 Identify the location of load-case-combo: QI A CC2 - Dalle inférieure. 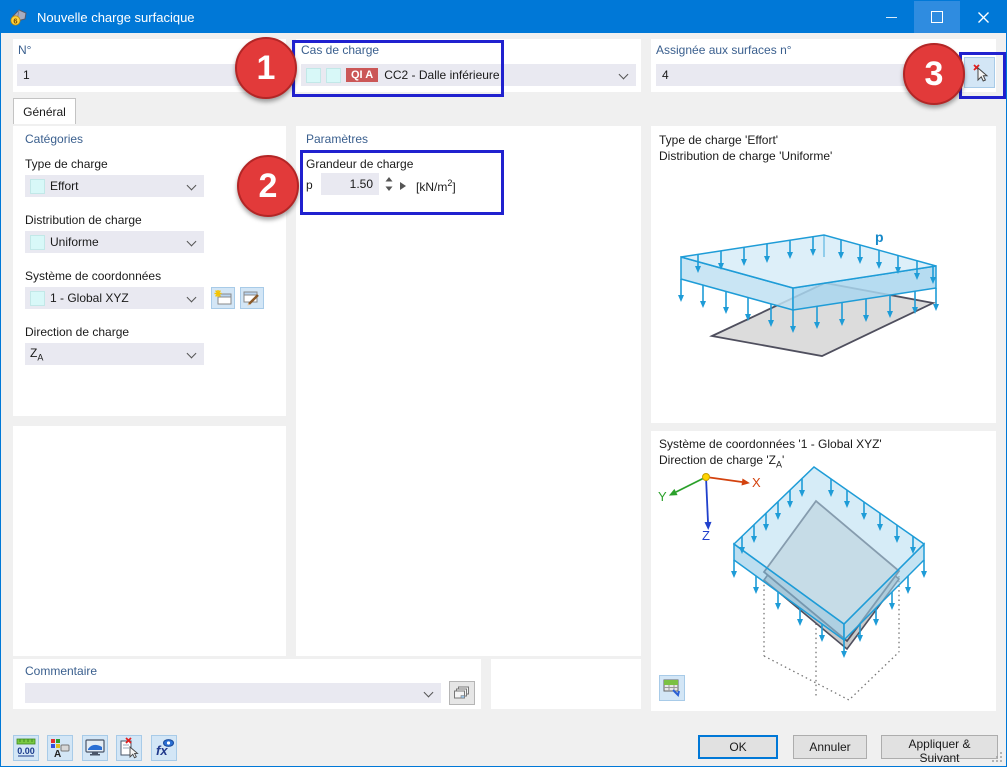
(468, 75).